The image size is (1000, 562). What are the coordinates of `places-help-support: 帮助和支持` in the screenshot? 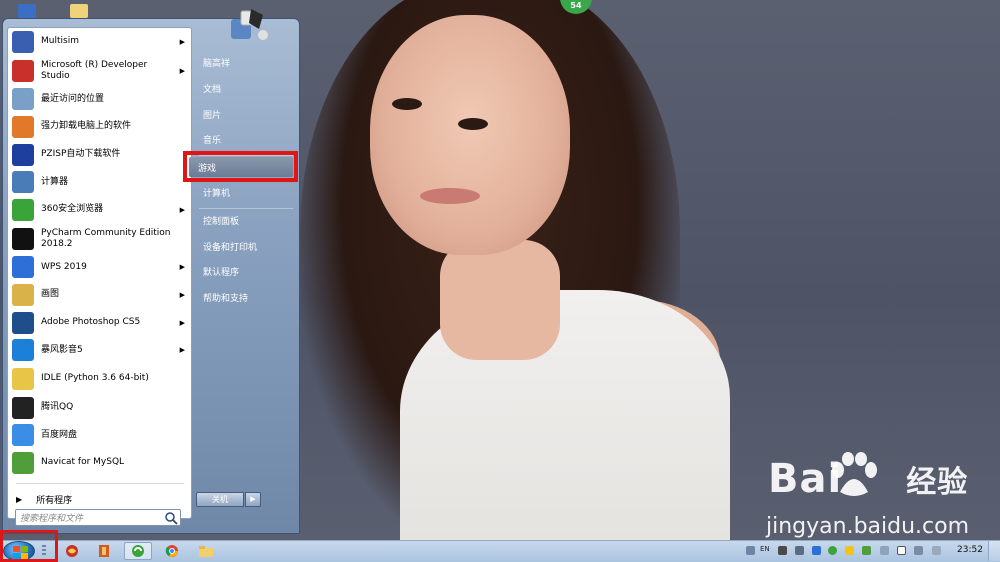 It's located at (248, 299).